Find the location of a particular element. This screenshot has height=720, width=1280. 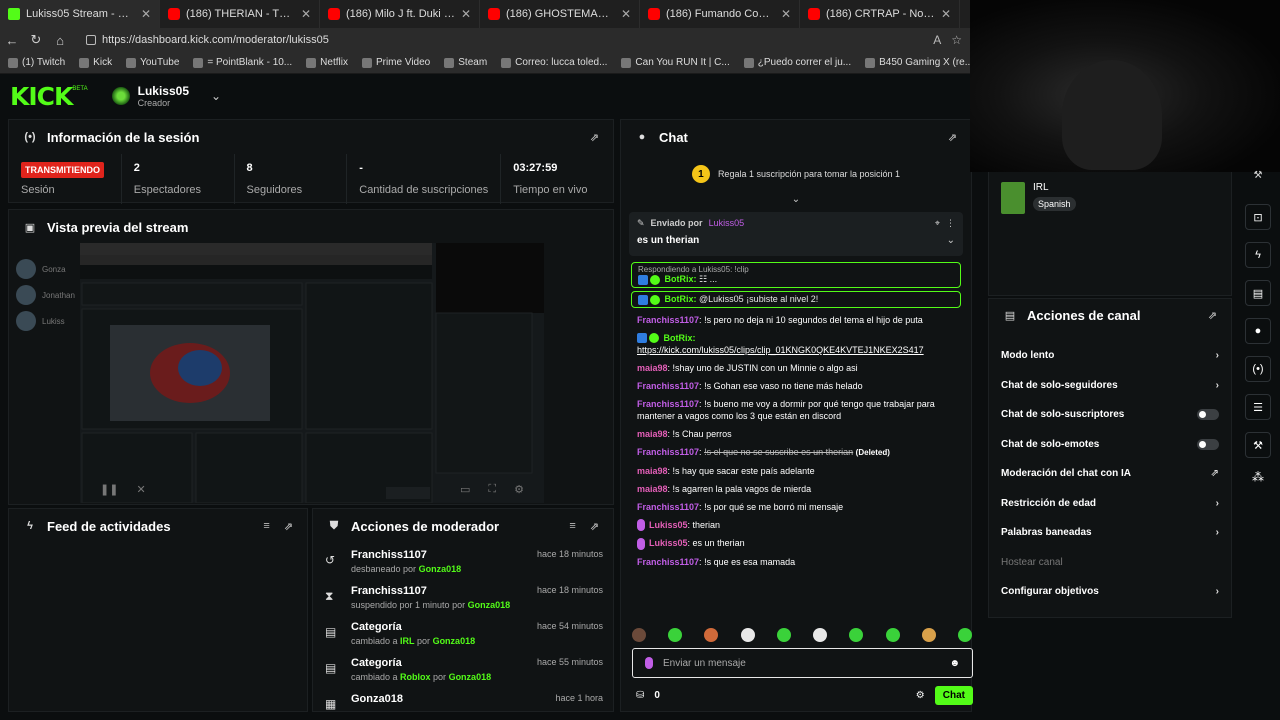

channel-action-item: Palabras baneadas › is located at coordinates (1110, 533).